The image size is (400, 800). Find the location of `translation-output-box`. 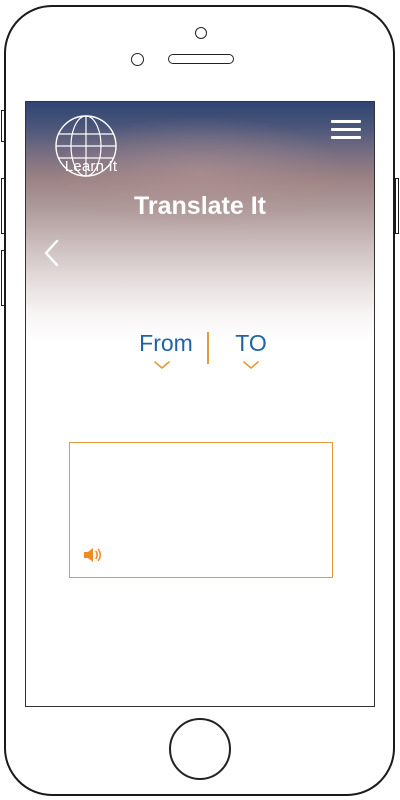

translation-output-box is located at coordinates (201, 510).